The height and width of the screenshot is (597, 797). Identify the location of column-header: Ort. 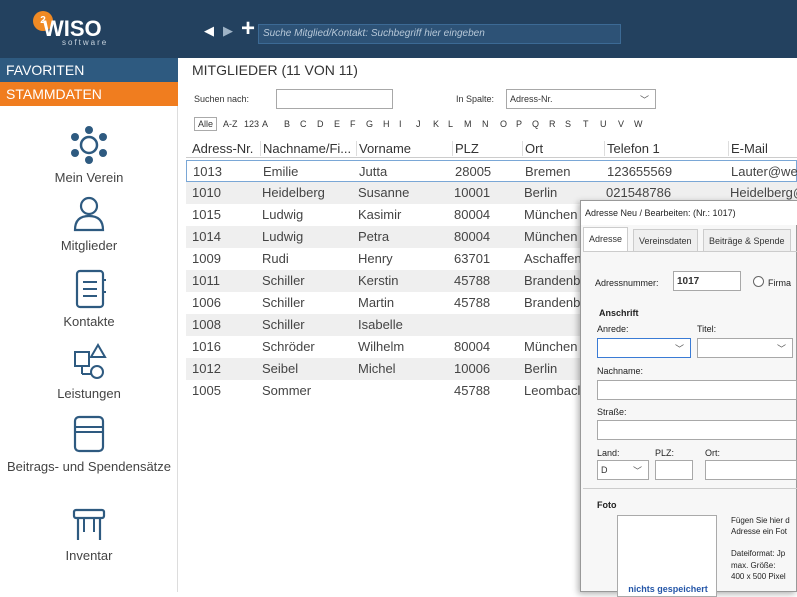
(532, 148).